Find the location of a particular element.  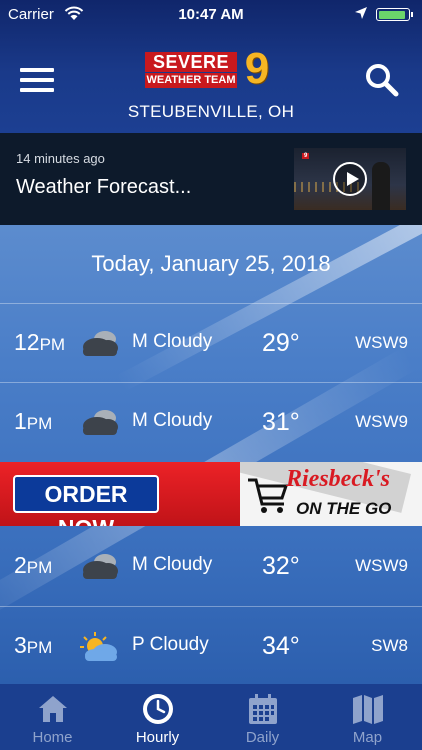

hour-label: 2PM is located at coordinates (33, 565).